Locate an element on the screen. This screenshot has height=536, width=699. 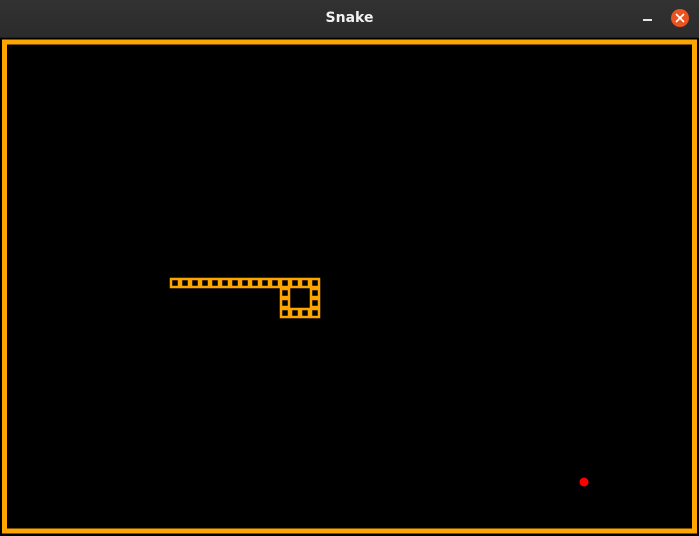
snake is located at coordinates (245, 298).